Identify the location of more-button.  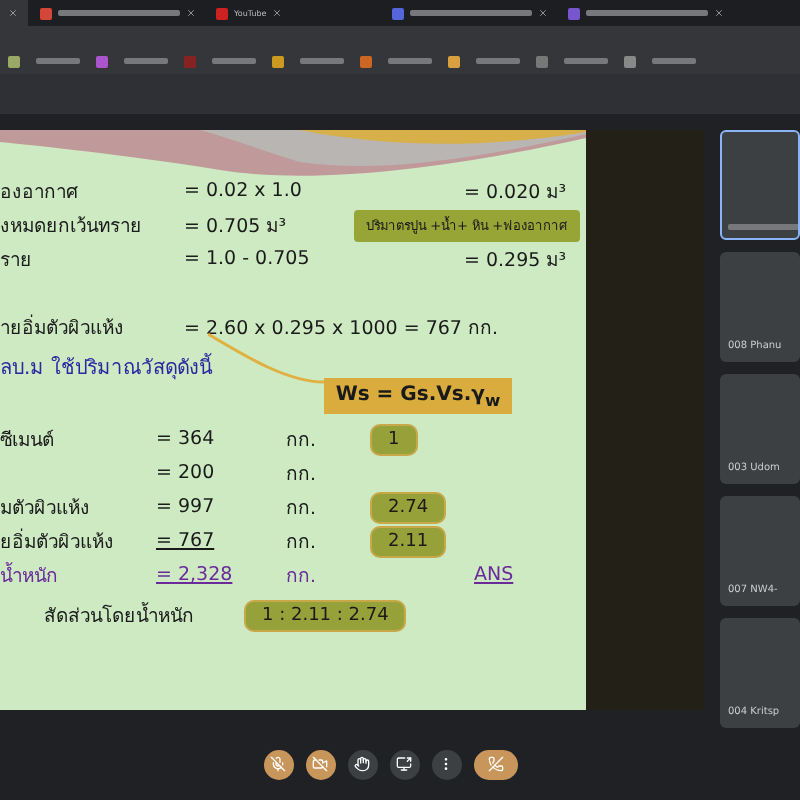
(446, 764).